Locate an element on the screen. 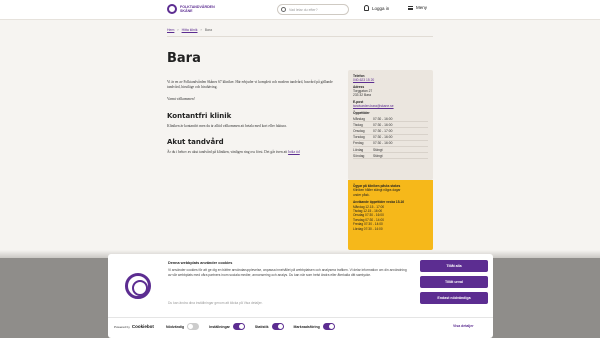  book-link: boka tid is located at coordinates (294, 152).